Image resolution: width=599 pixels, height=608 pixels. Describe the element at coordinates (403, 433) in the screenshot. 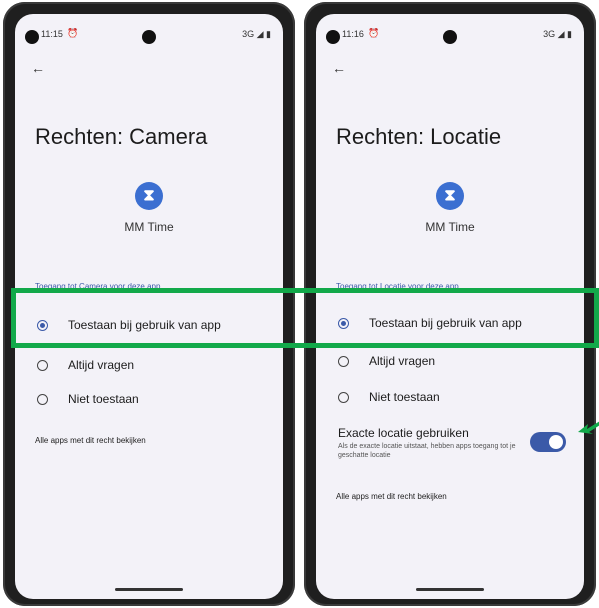

I see `exact-location-title: Exacte locatie gebruiken` at that location.